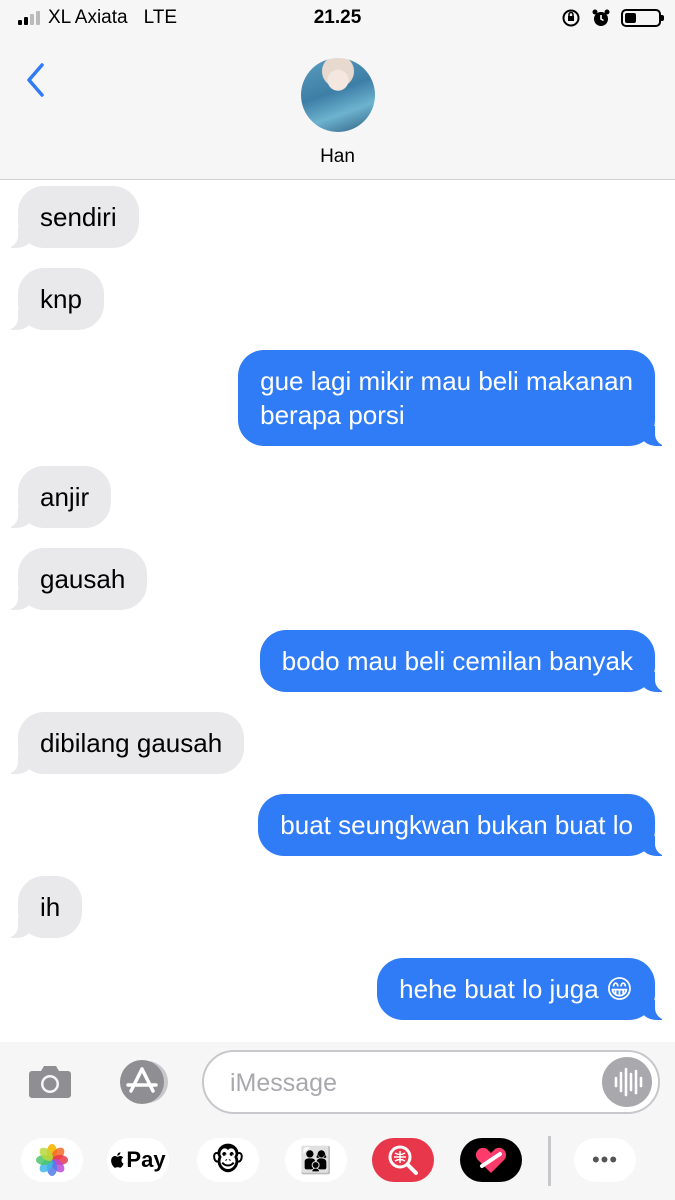 This screenshot has height=1200, width=675. Describe the element at coordinates (50, 907) in the screenshot. I see `message-text: ih` at that location.